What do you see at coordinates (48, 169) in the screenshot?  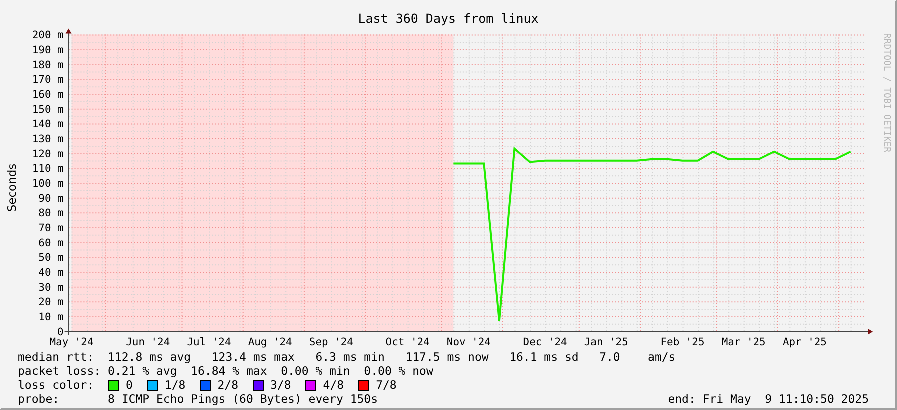 I see `y-tick-label: 110 m` at bounding box center [48, 169].